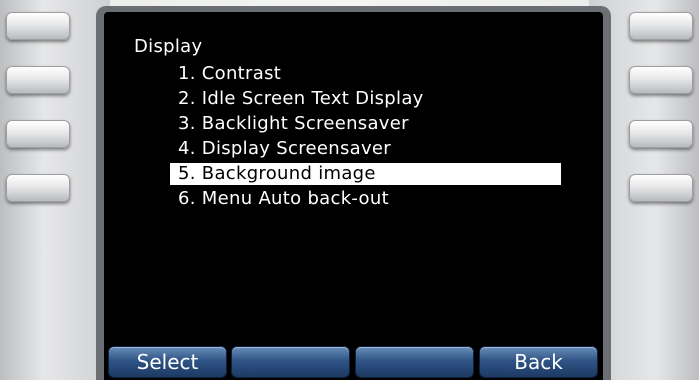  What do you see at coordinates (414, 362) in the screenshot?
I see `softkey-3-button` at bounding box center [414, 362].